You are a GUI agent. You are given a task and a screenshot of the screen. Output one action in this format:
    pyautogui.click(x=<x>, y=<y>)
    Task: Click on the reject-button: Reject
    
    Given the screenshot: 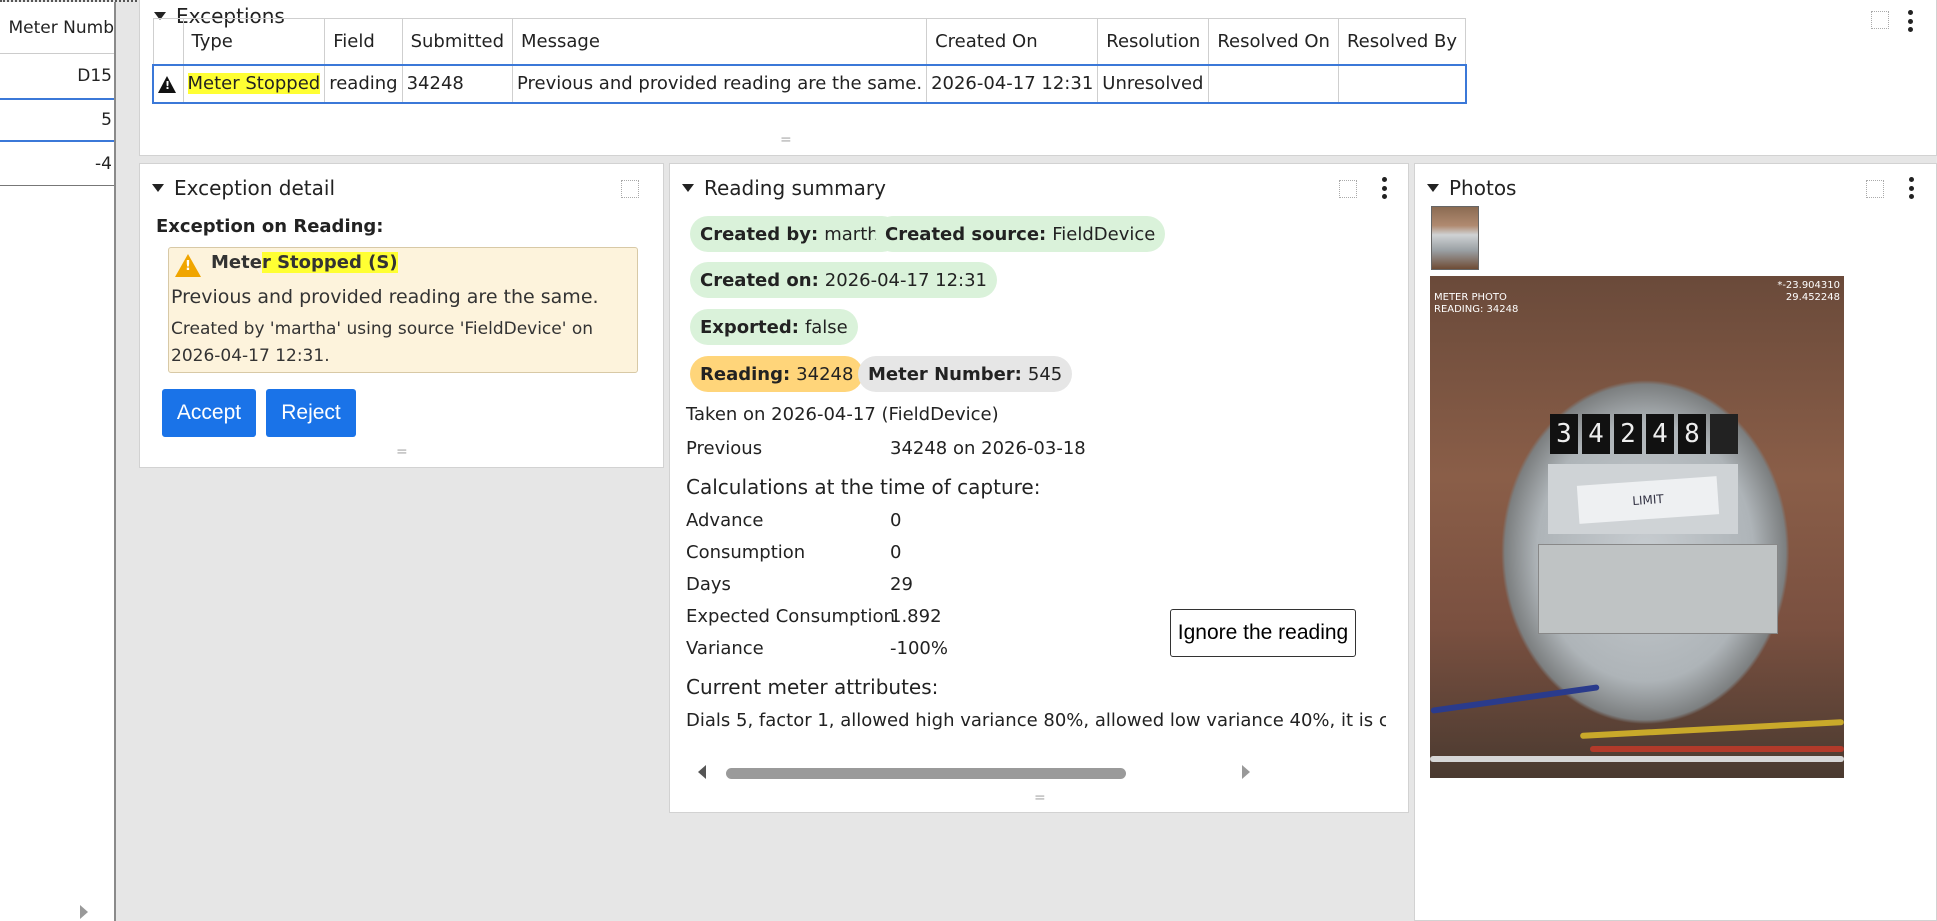 What is the action you would take?
    pyautogui.click(x=311, y=413)
    